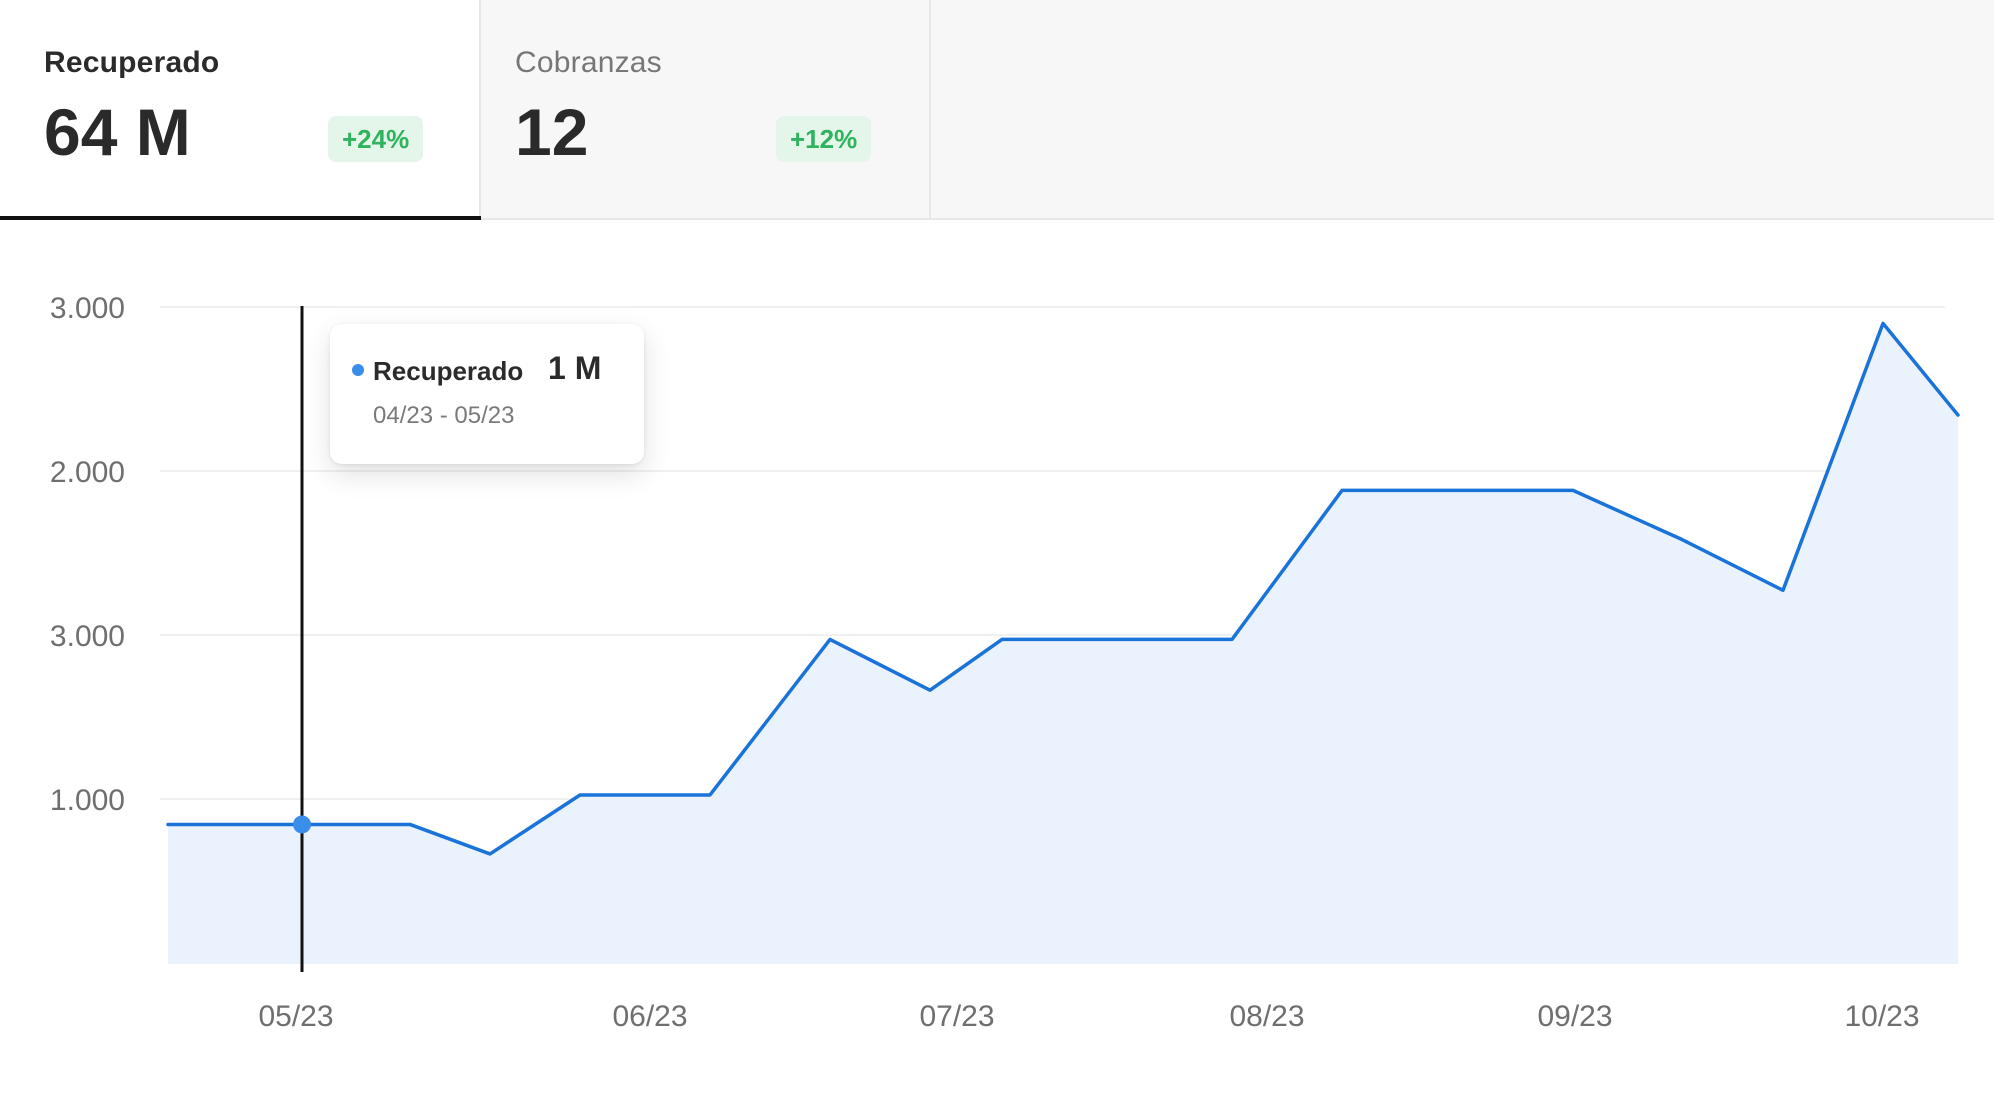 This screenshot has height=1101, width=1994. What do you see at coordinates (358, 370) in the screenshot?
I see `series-dot-icon` at bounding box center [358, 370].